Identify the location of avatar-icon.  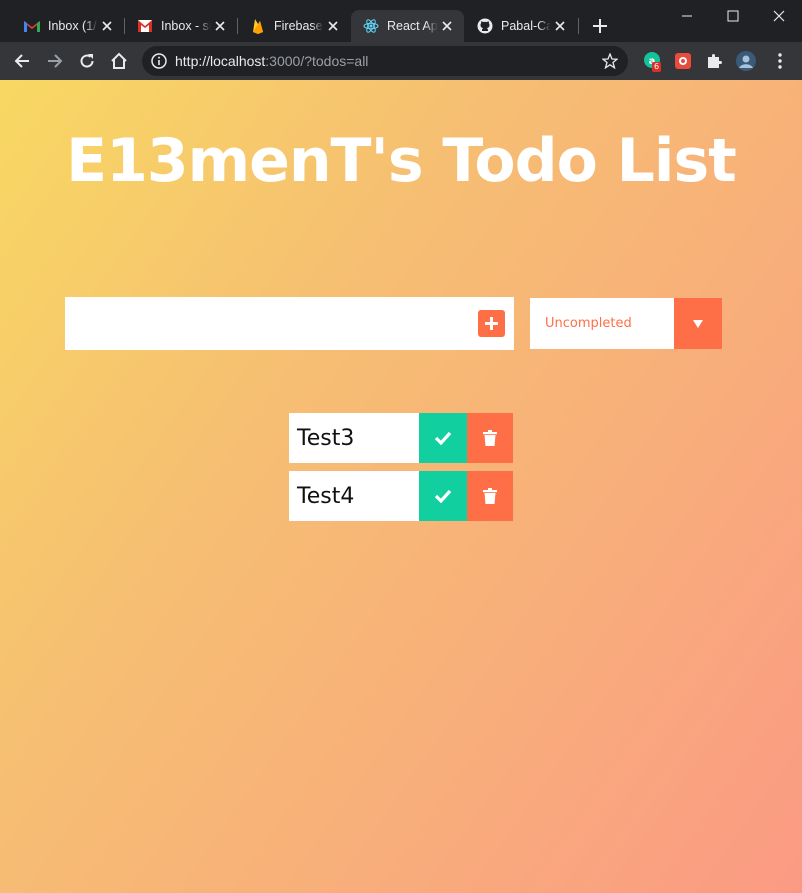
(746, 61).